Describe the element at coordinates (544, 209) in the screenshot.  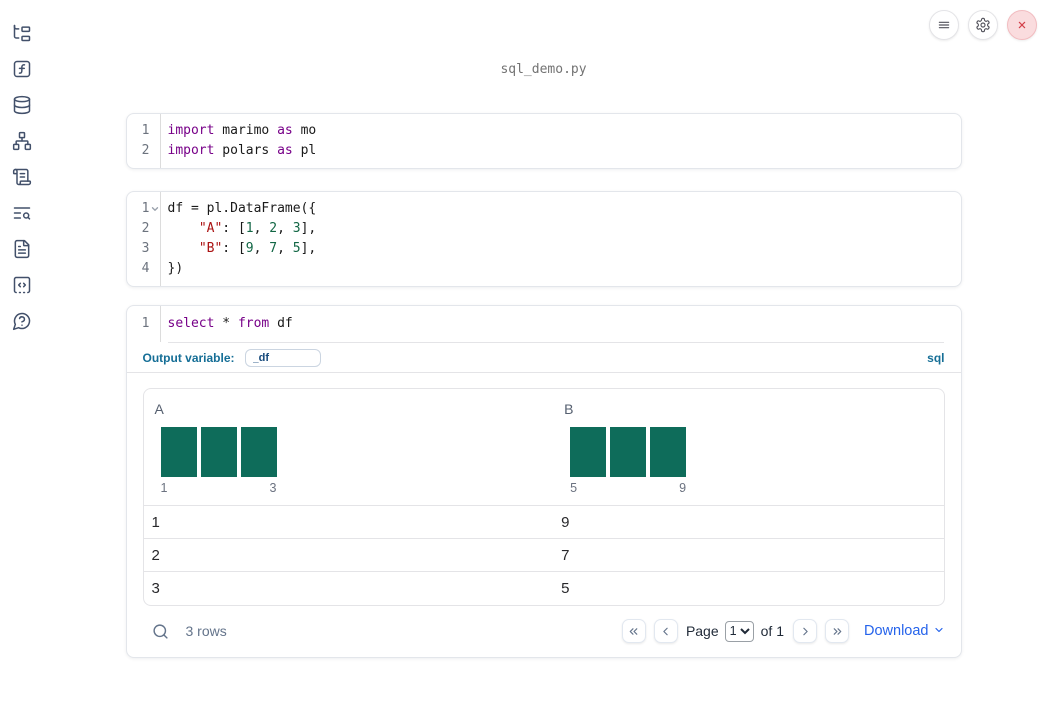
I see `code-line: 1 df = pl.DataFrame({` at that location.